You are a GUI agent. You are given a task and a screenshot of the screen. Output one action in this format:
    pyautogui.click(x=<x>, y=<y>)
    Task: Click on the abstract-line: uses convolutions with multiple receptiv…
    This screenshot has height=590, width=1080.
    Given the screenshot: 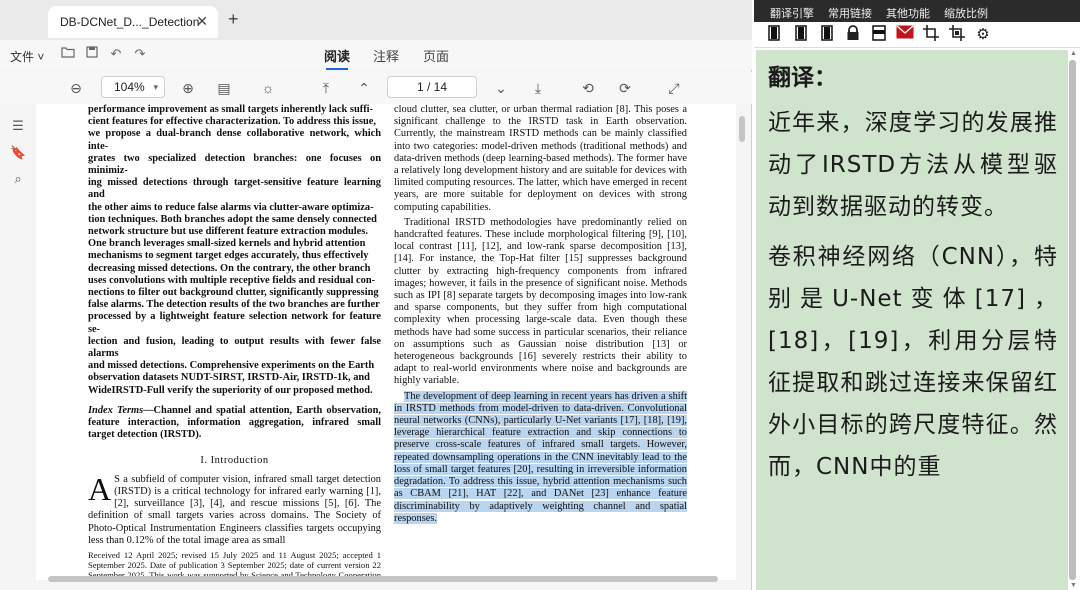 What is the action you would take?
    pyautogui.click(x=232, y=280)
    